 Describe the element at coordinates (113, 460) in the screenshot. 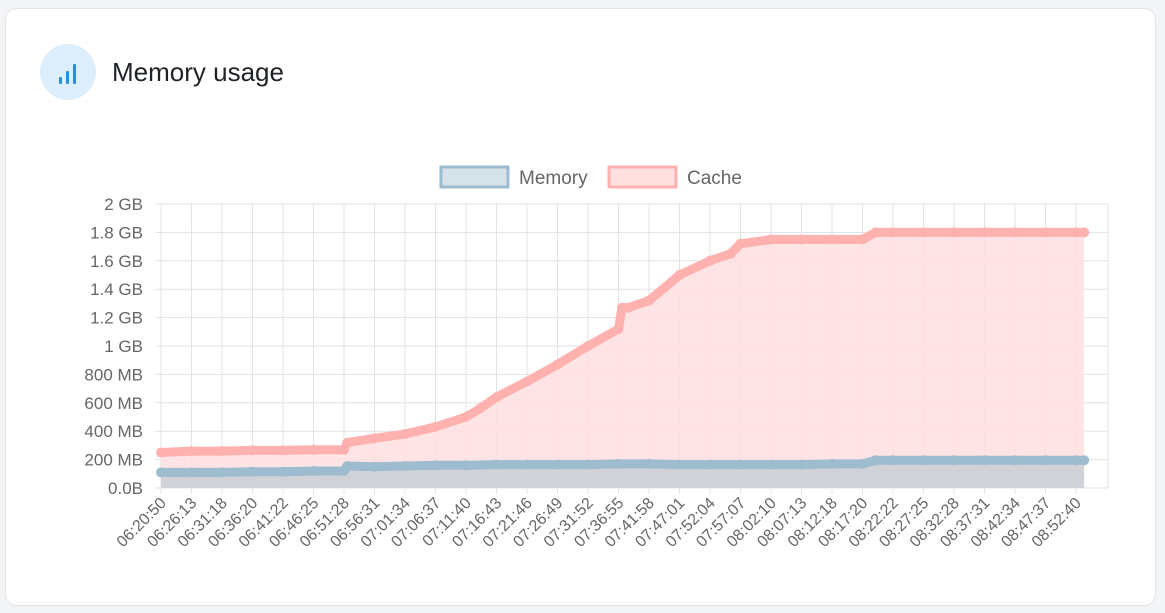

I see `y-tick-label: 200 MB` at that location.